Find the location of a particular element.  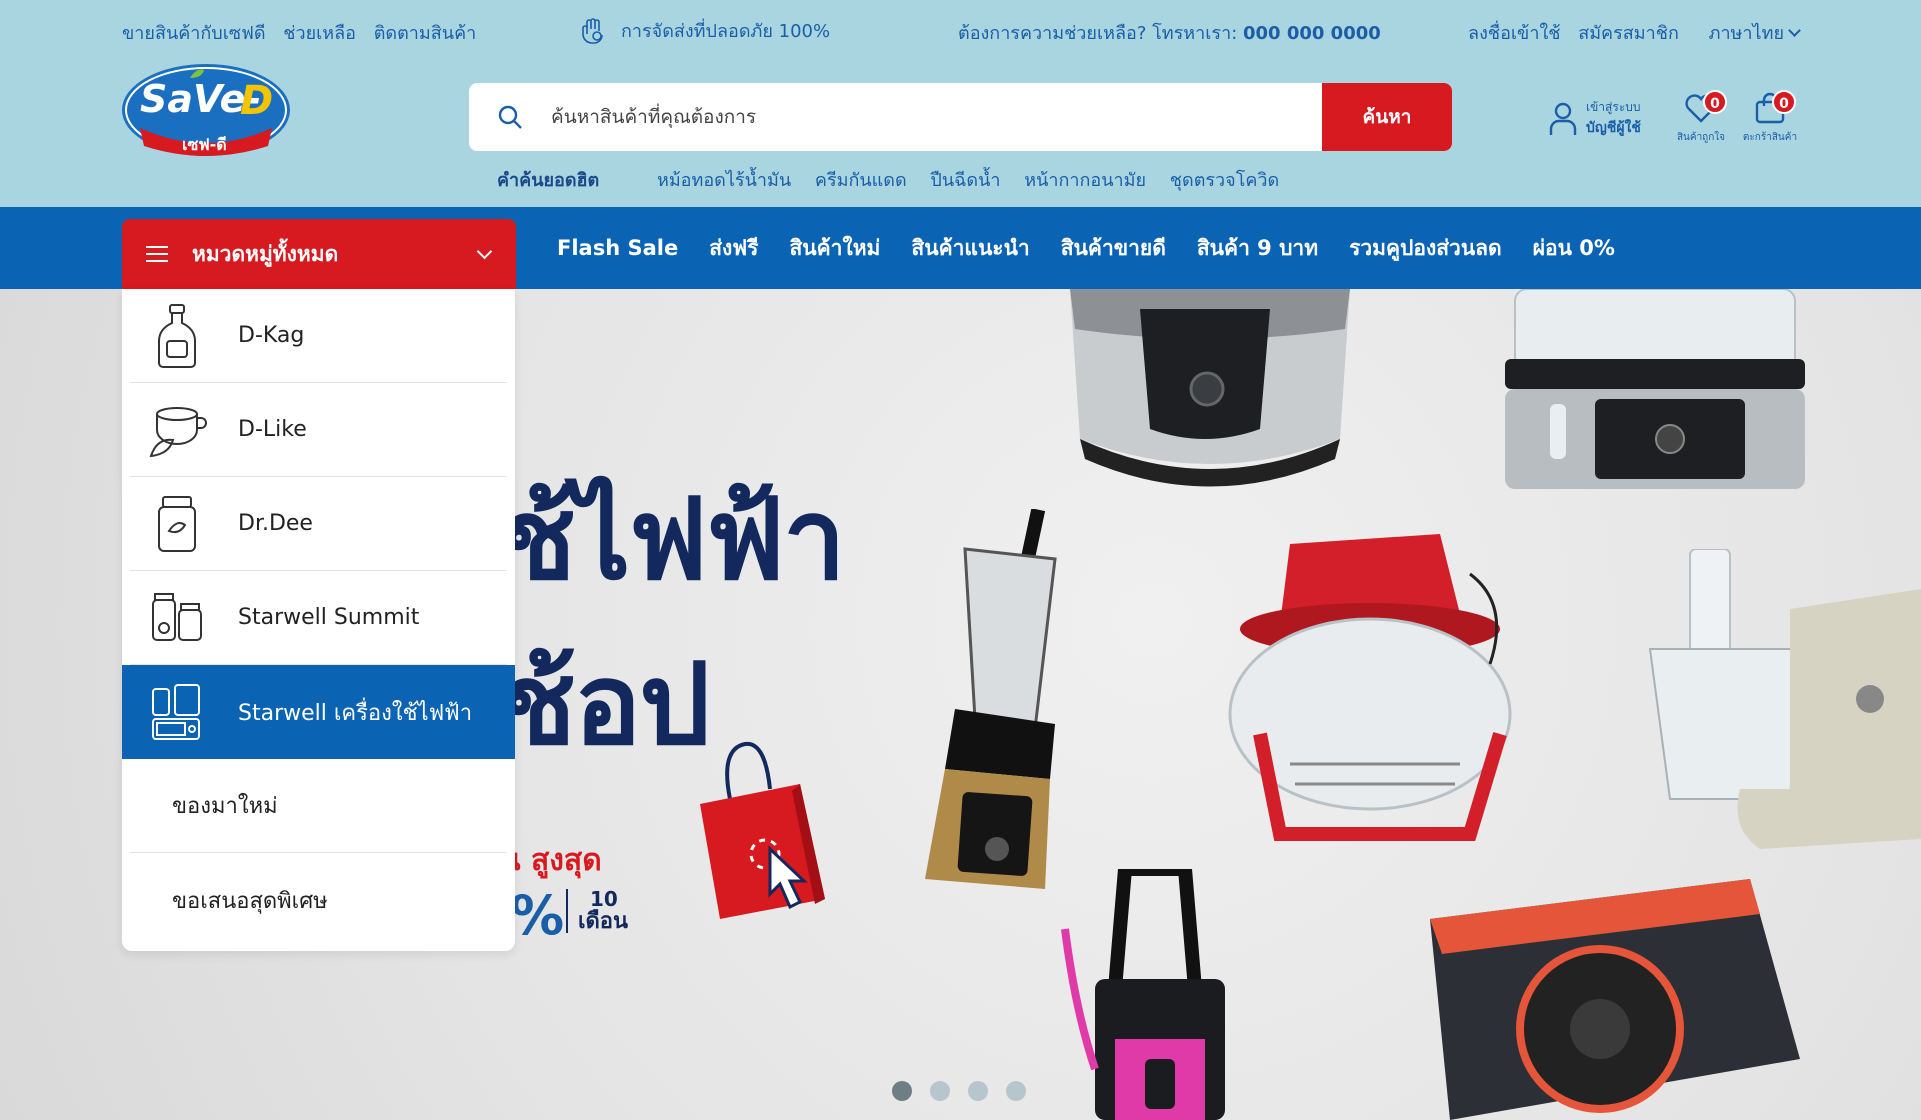

top-right-links: ลงชื่อเข้าใช้ สมัครสมาชิก ภาษาไทย is located at coordinates (1628, 32).